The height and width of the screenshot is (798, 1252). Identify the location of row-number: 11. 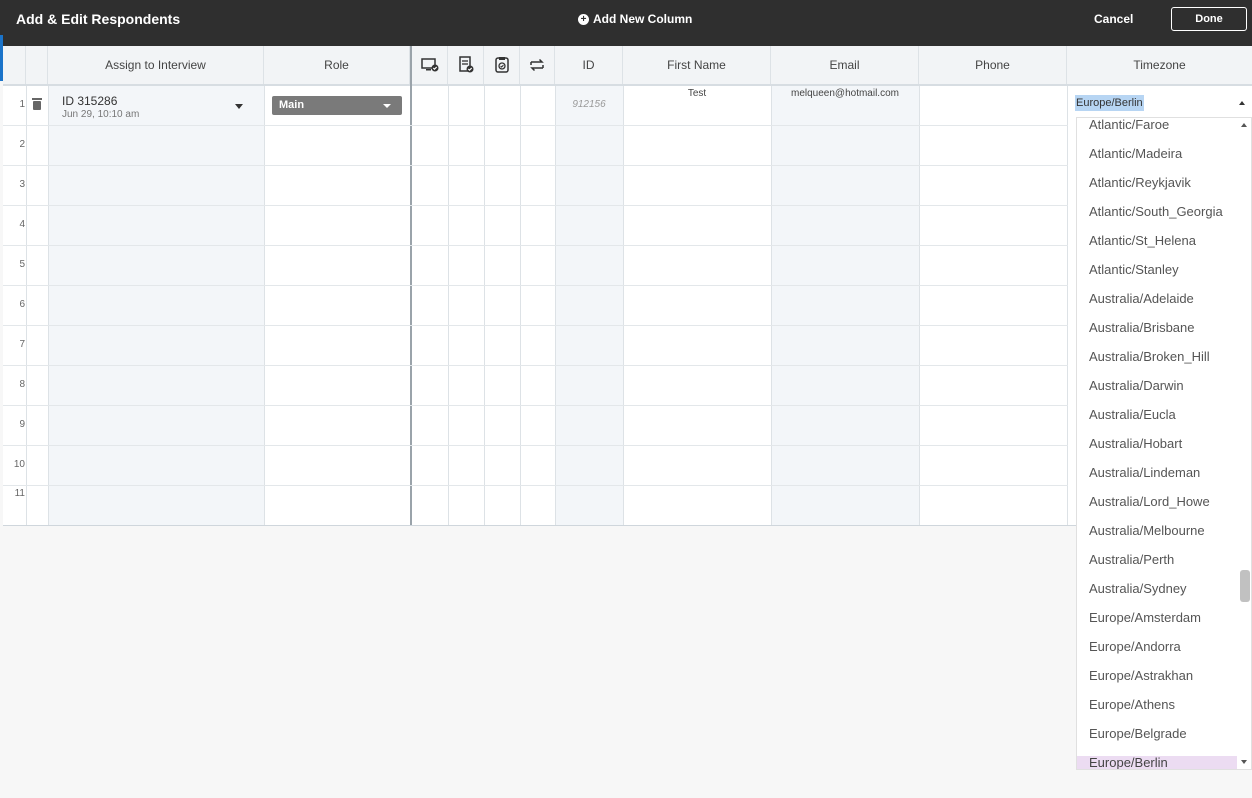
(19, 493).